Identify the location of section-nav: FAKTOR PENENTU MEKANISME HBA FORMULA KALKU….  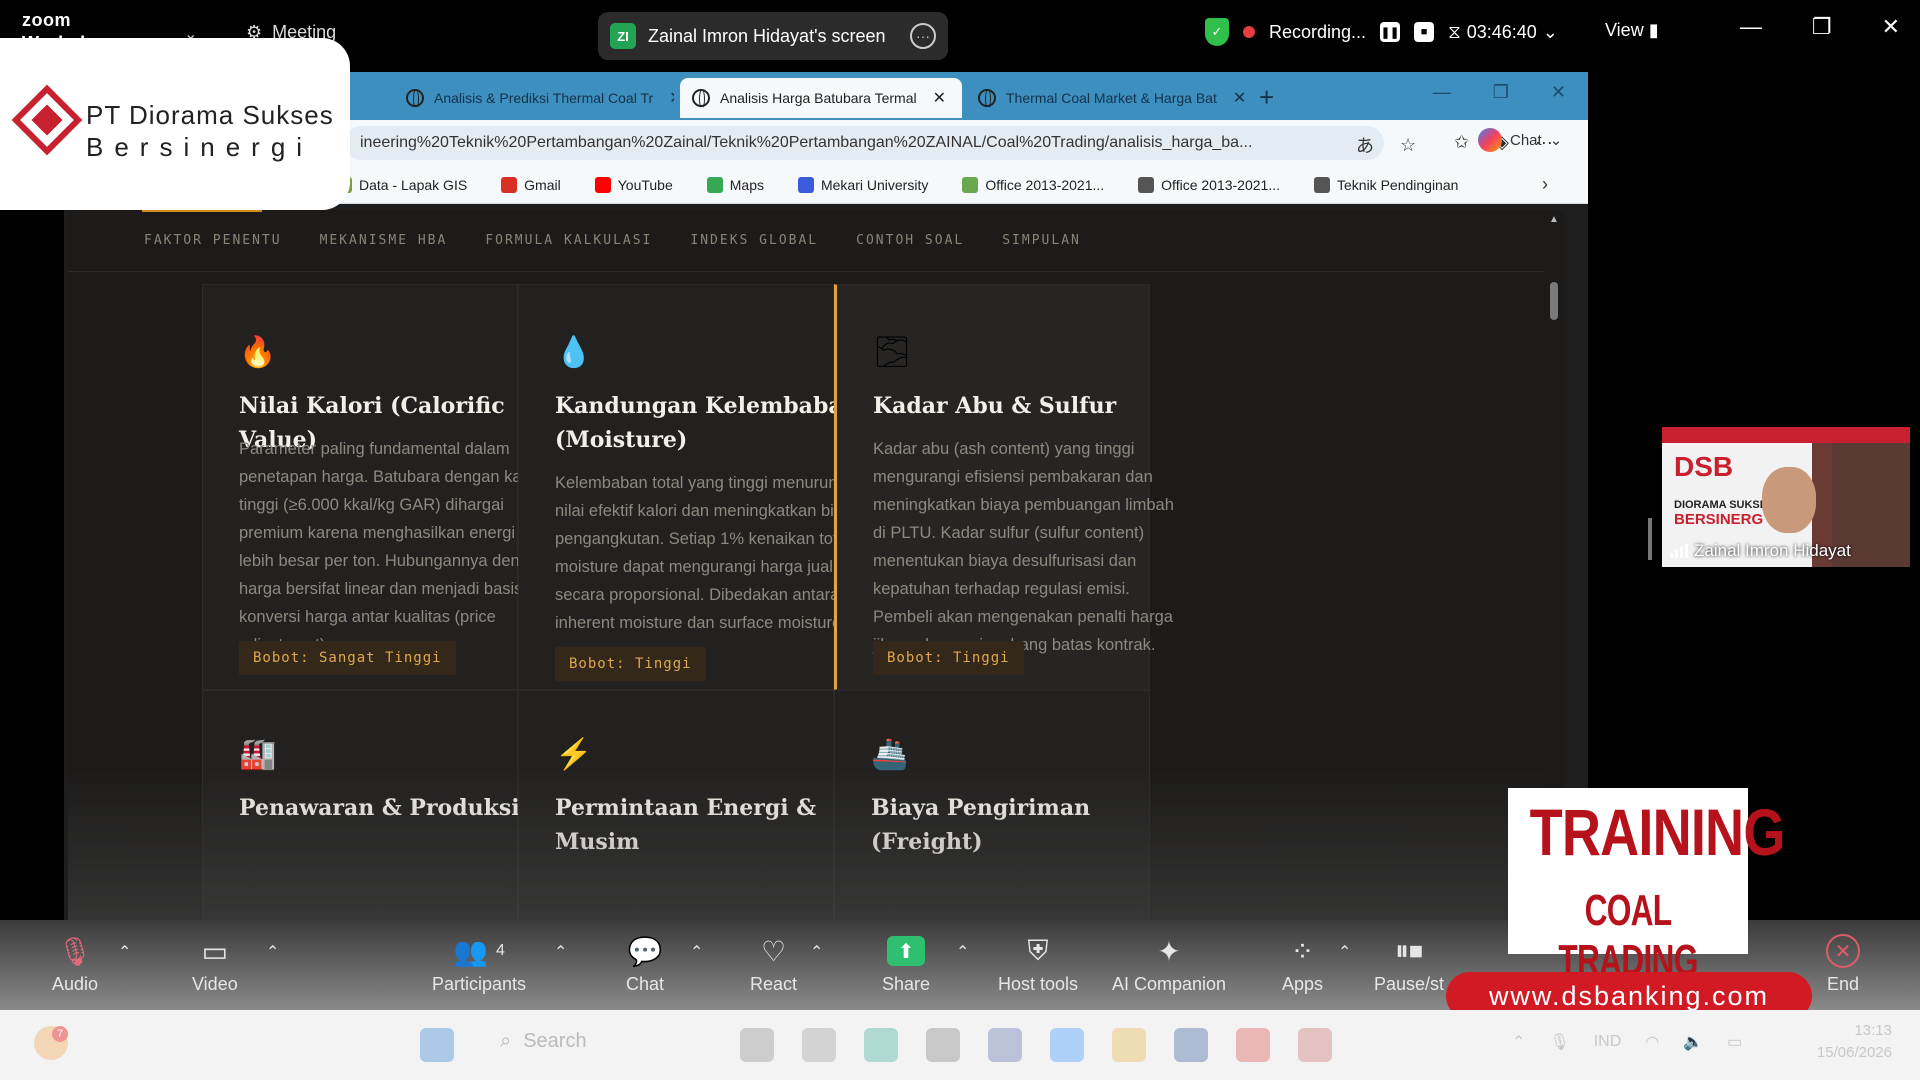
(806, 241).